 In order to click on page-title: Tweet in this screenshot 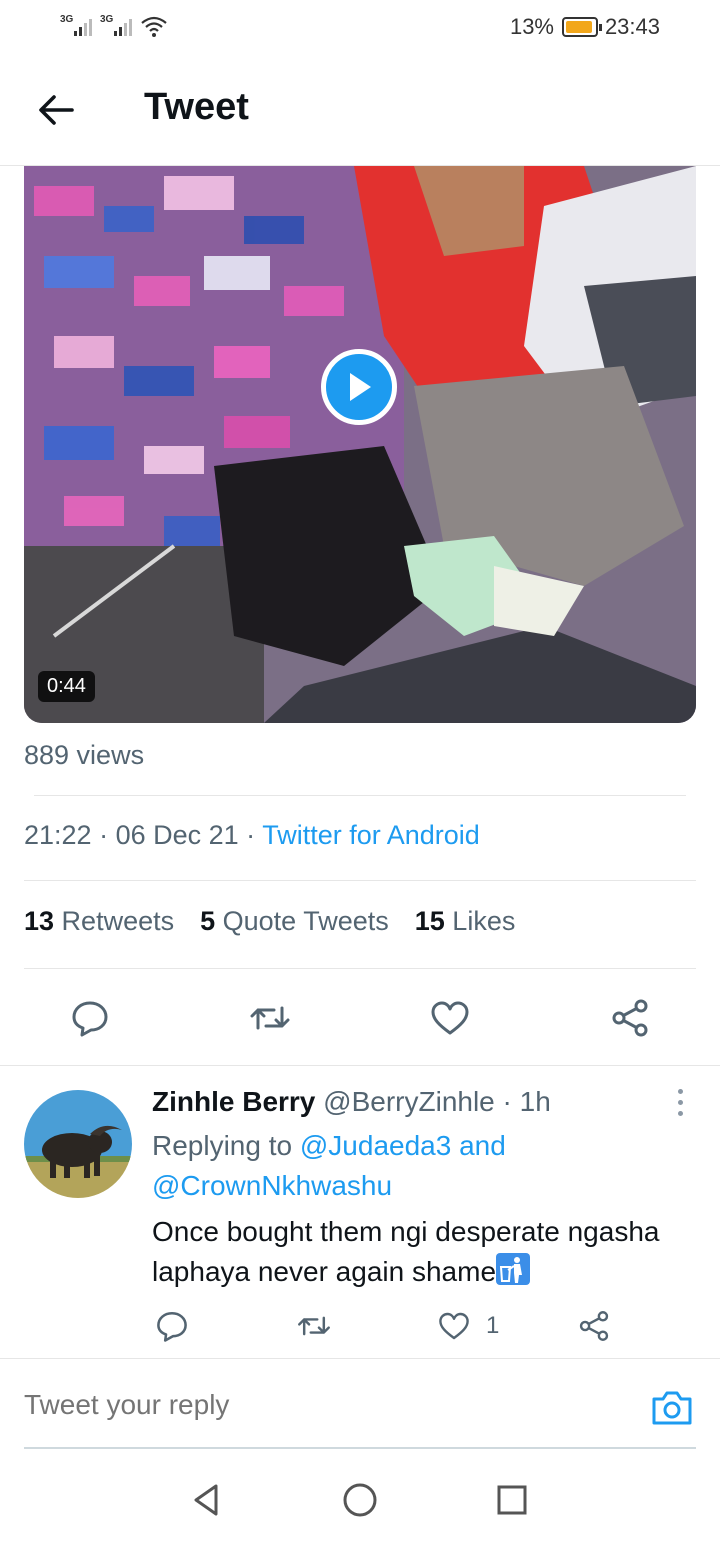, I will do `click(196, 107)`.